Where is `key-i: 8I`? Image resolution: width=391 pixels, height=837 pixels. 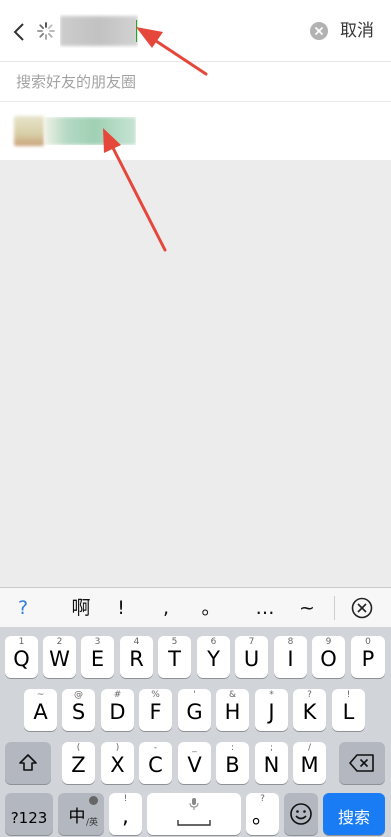
key-i: 8I is located at coordinates (290, 657).